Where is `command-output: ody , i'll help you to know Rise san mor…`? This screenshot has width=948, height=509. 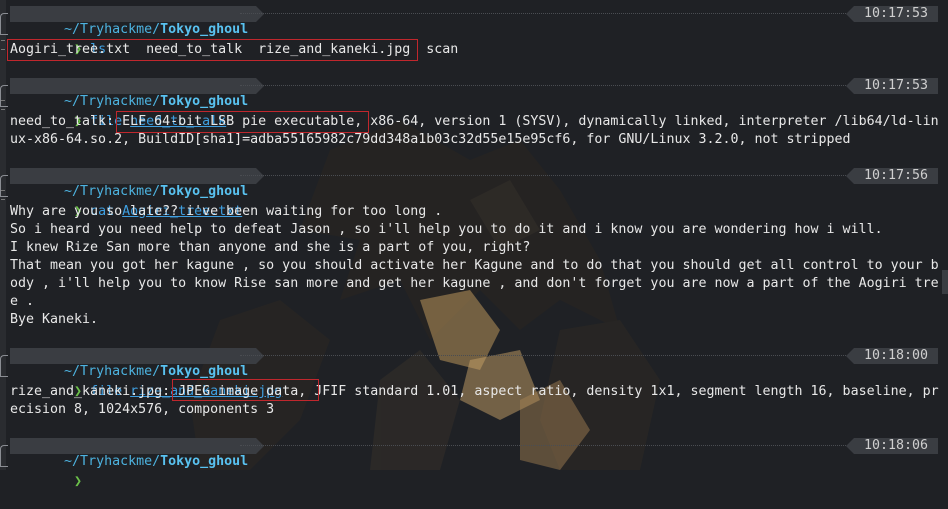
command-output: ody , i'll help you to know Rise san mor… is located at coordinates (474, 283).